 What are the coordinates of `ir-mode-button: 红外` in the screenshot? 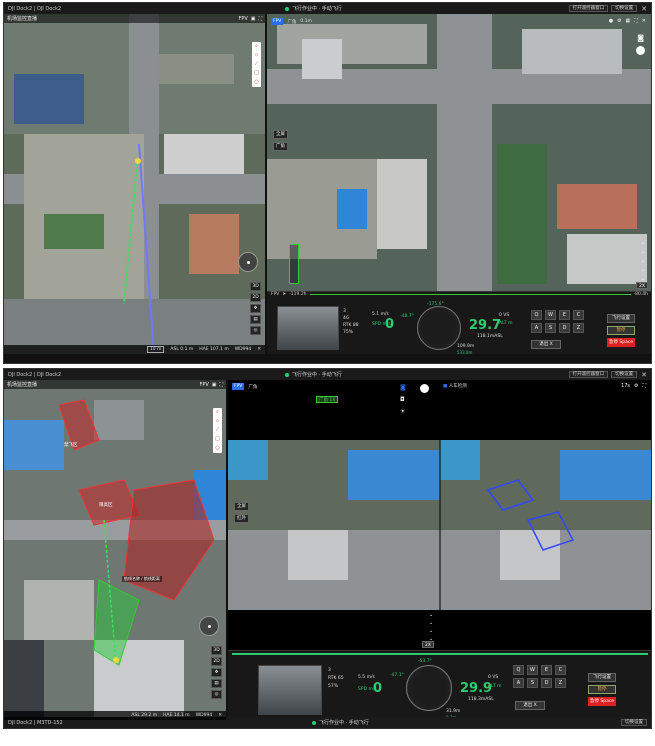 It's located at (241, 518).